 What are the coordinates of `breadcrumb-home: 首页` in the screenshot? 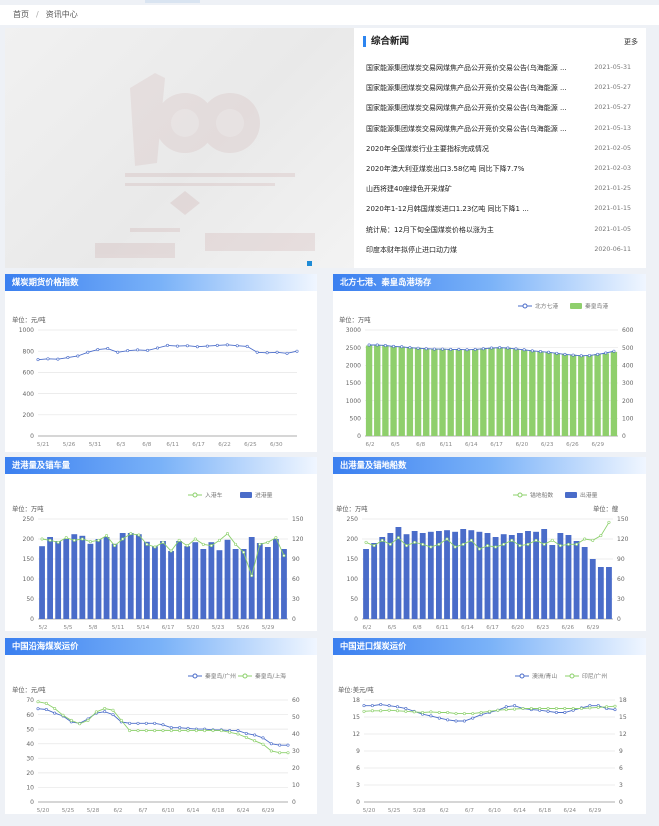 It's located at (21, 14).